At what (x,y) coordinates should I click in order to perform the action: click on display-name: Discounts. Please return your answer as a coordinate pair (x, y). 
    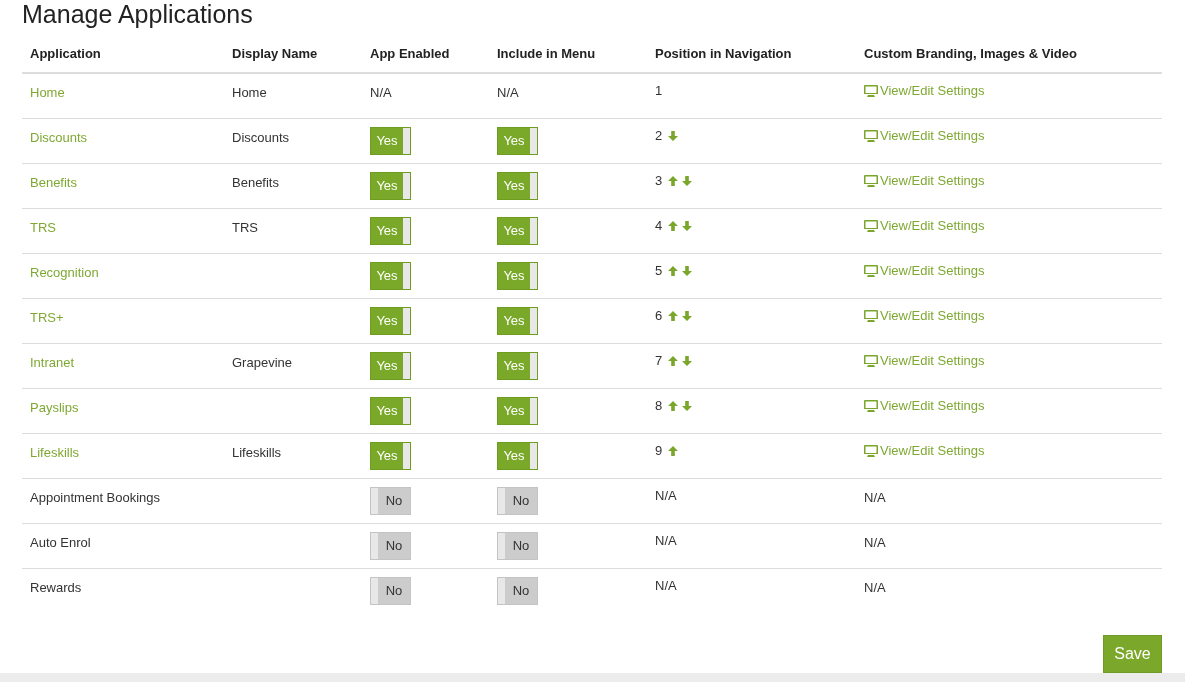
    Looking at the image, I should click on (261, 137).